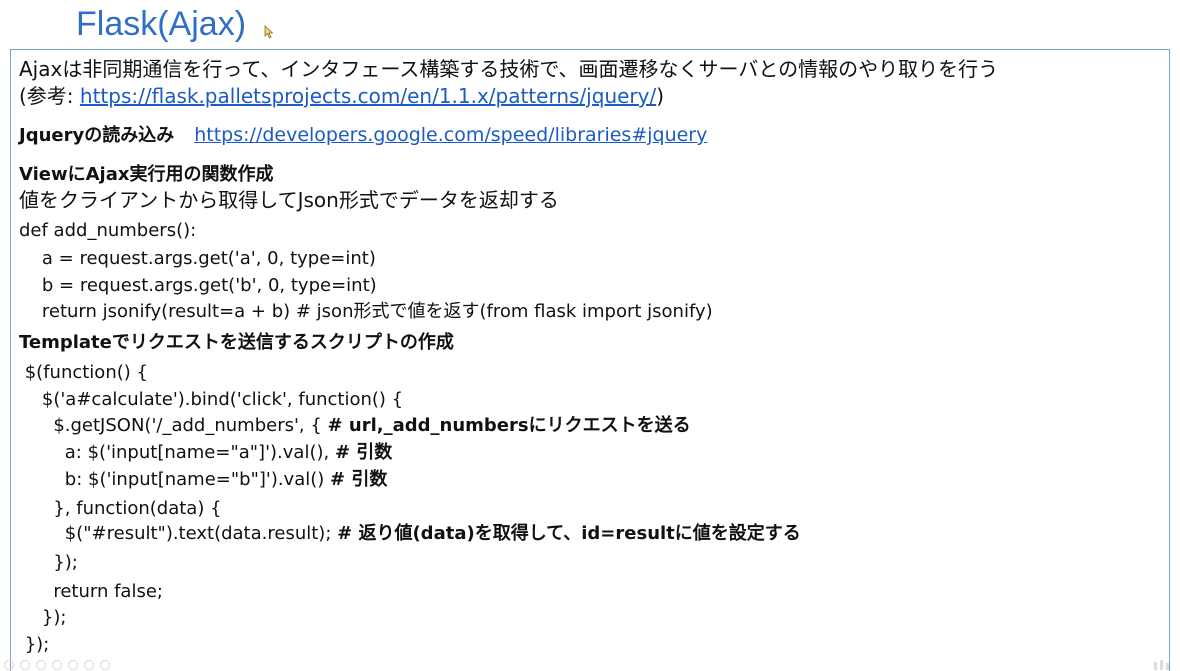  What do you see at coordinates (83, 372) in the screenshot?
I see `template-code-line: $(function() {` at bounding box center [83, 372].